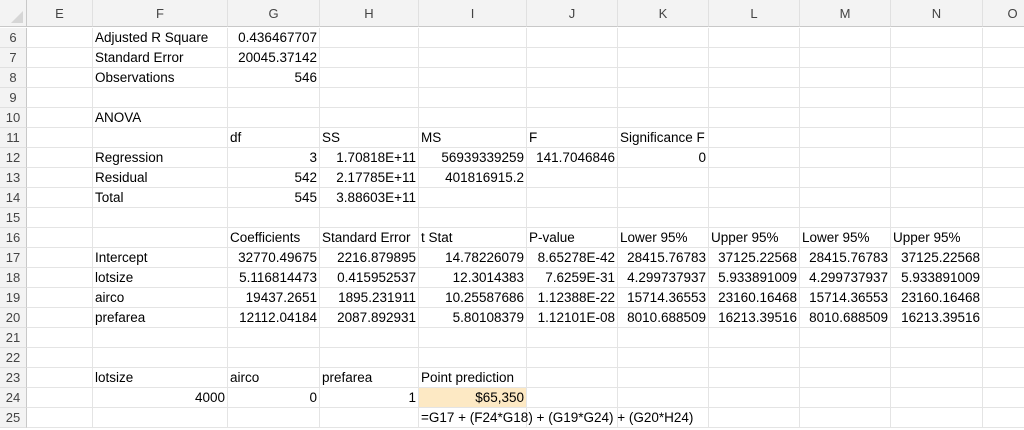 This screenshot has height=430, width=1024. I want to click on cell-O25, so click(1003, 418).